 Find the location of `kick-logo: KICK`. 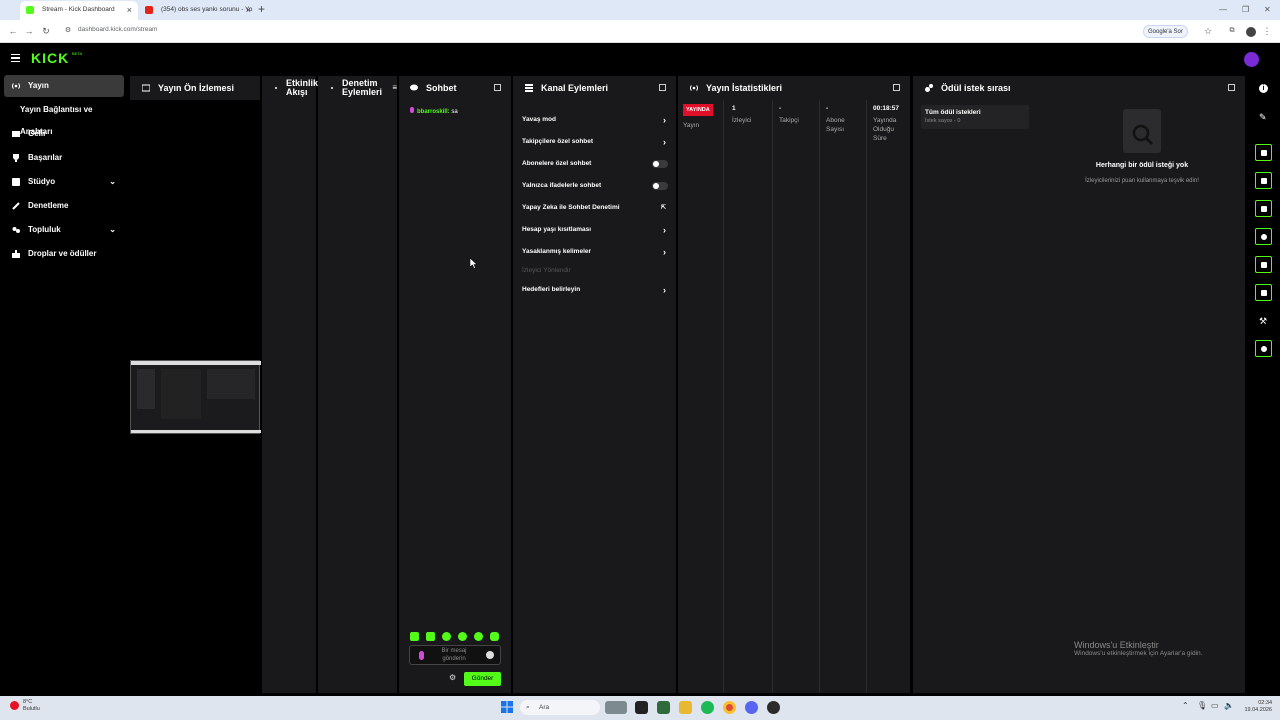

kick-logo: KICK is located at coordinates (50, 58).